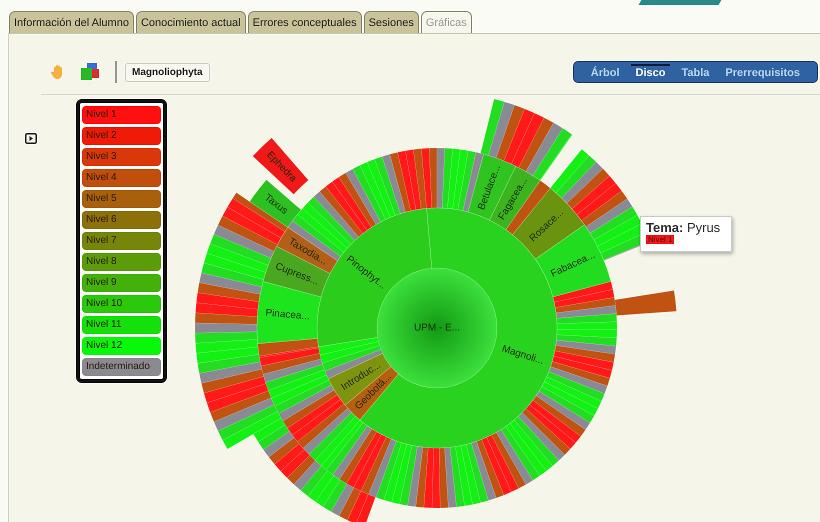  What do you see at coordinates (683, 227) in the screenshot?
I see `tooltip-title: Tema: Pyrus` at bounding box center [683, 227].